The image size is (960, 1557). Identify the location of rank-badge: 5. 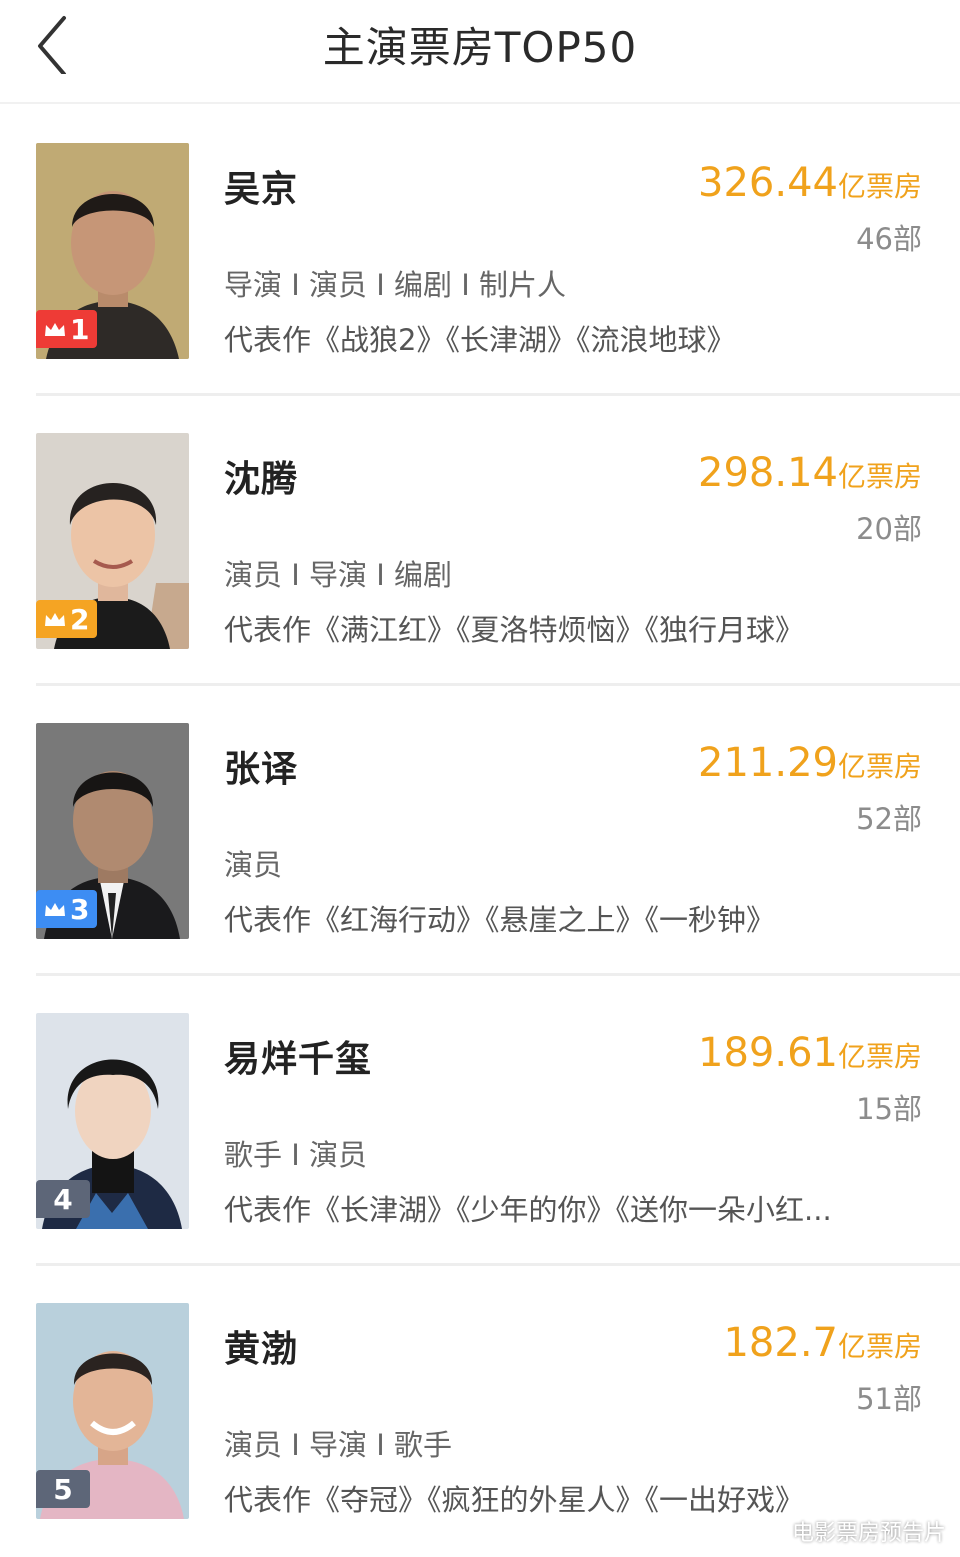
(63, 1489).